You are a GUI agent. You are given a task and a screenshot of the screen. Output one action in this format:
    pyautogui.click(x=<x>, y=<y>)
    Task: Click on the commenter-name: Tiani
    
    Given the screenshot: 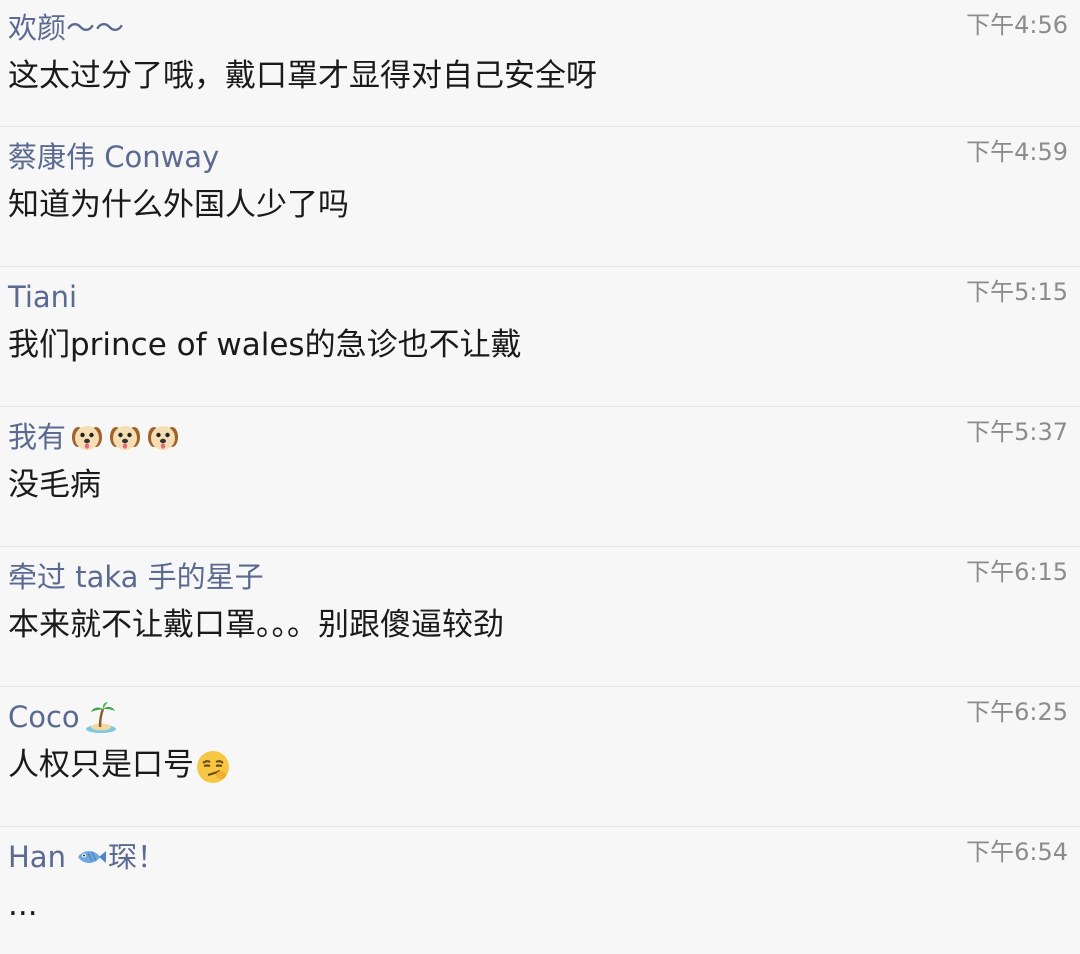 What is the action you would take?
    pyautogui.click(x=42, y=297)
    